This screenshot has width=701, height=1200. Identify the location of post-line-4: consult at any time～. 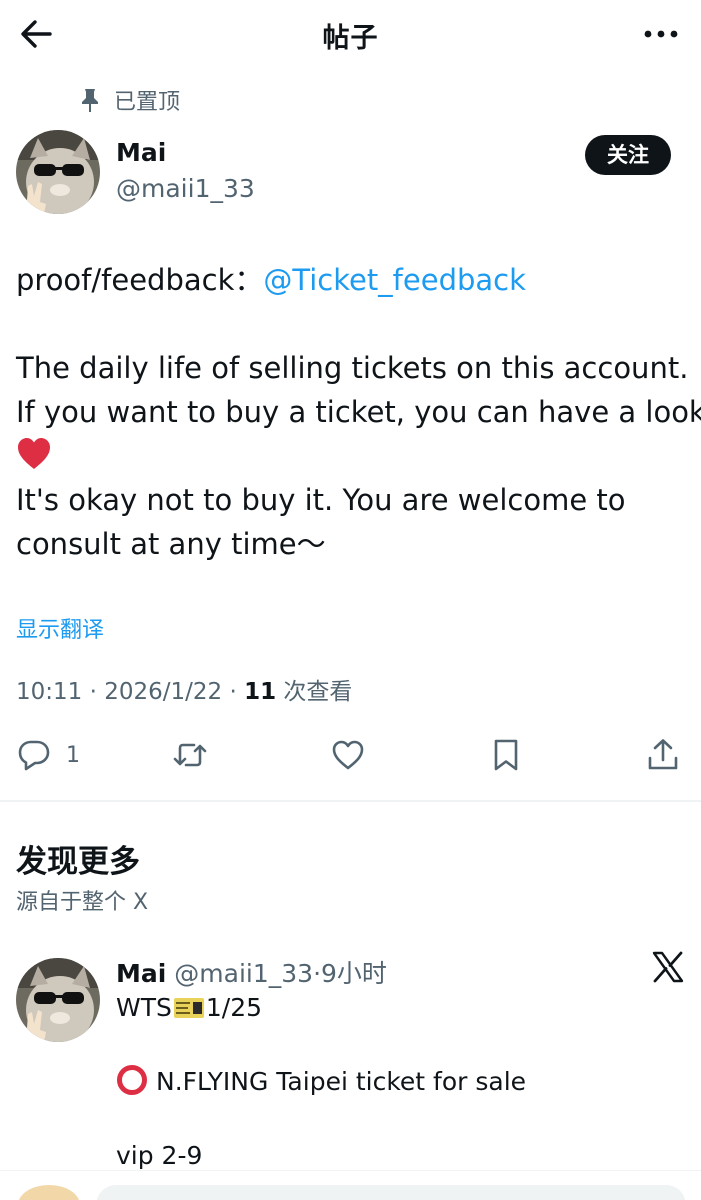
(171, 544).